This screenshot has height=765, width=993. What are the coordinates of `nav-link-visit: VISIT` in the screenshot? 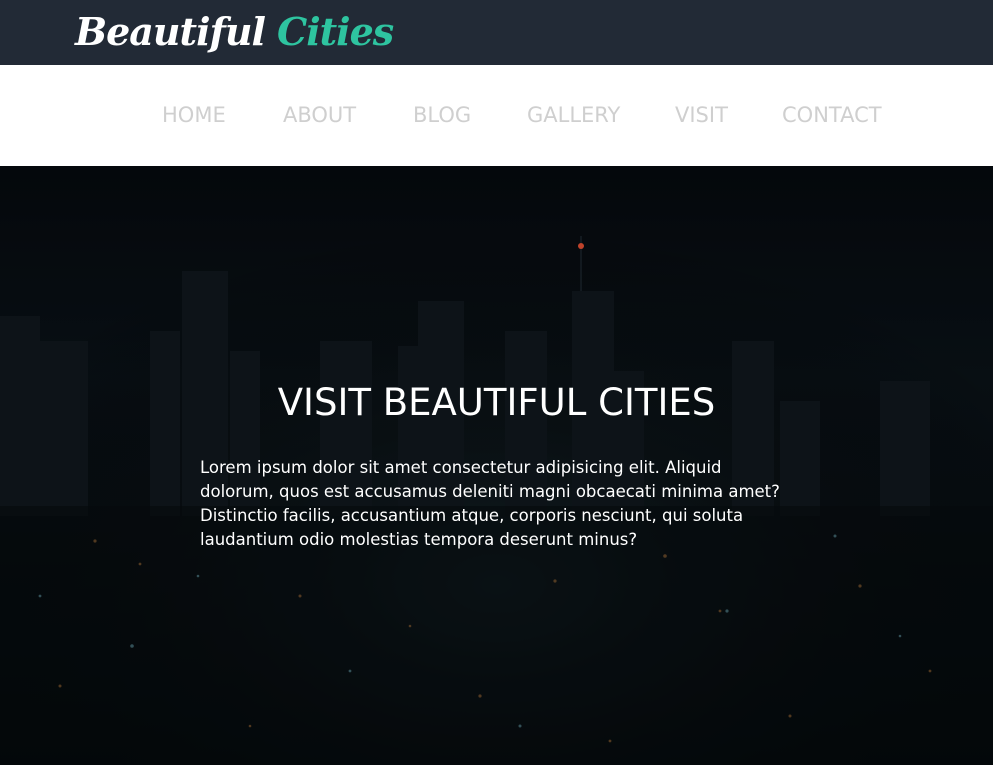 It's located at (701, 115).